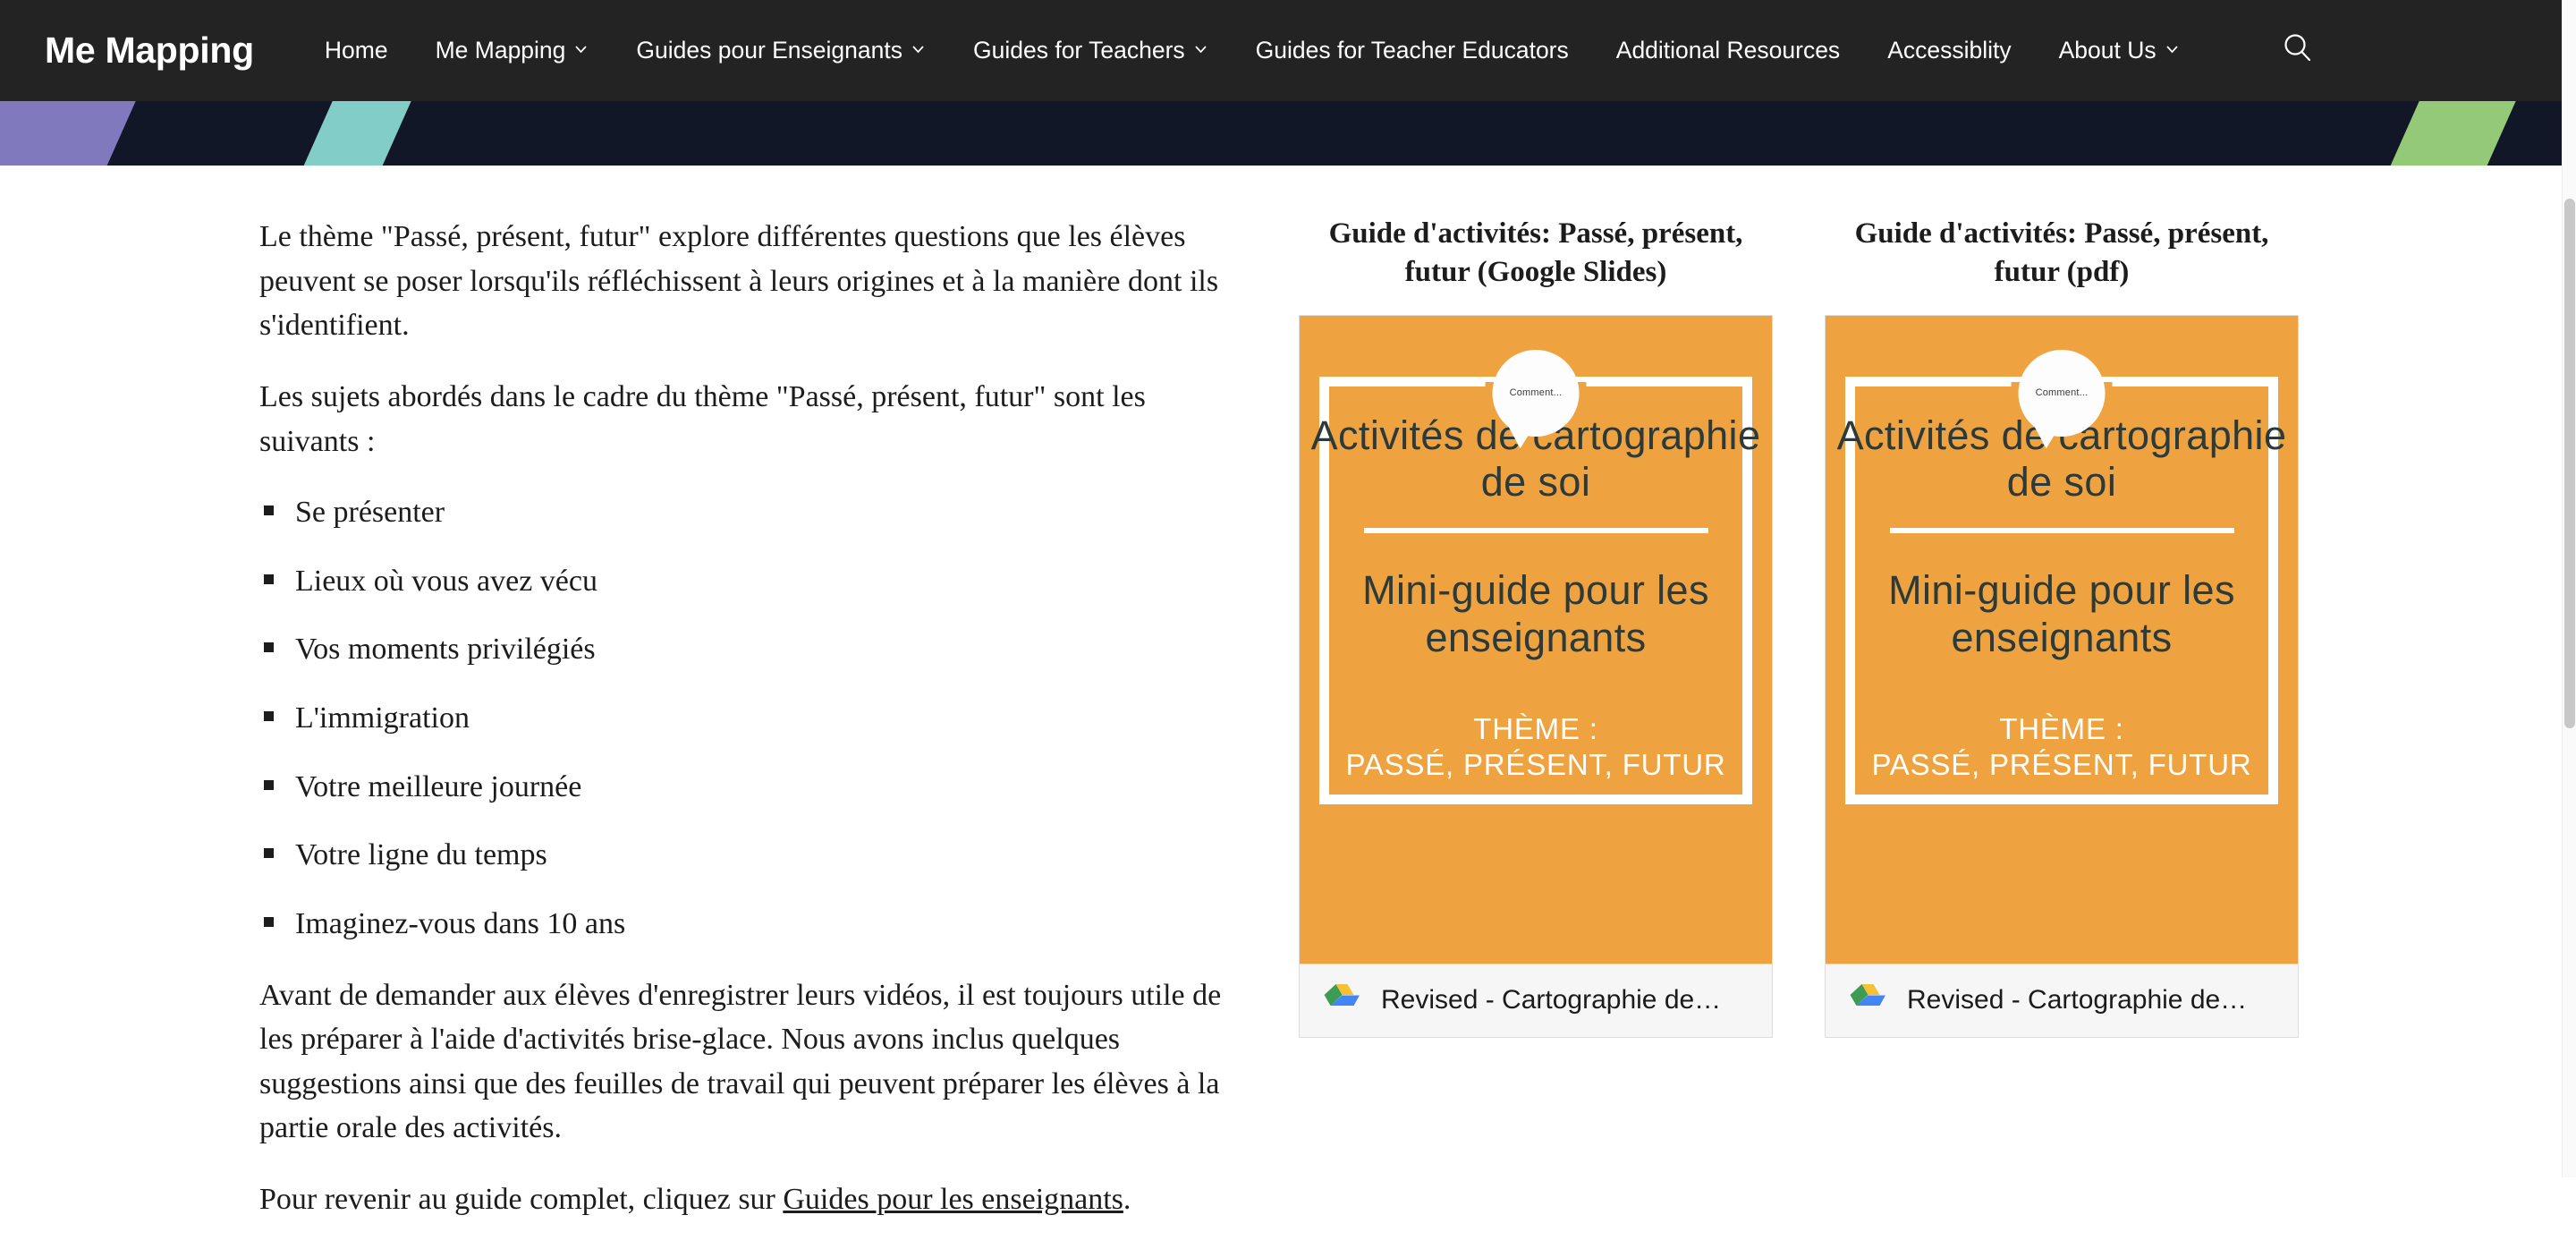 The image size is (2576, 1249). I want to click on list-item: Vos moments privilégiés, so click(749, 650).